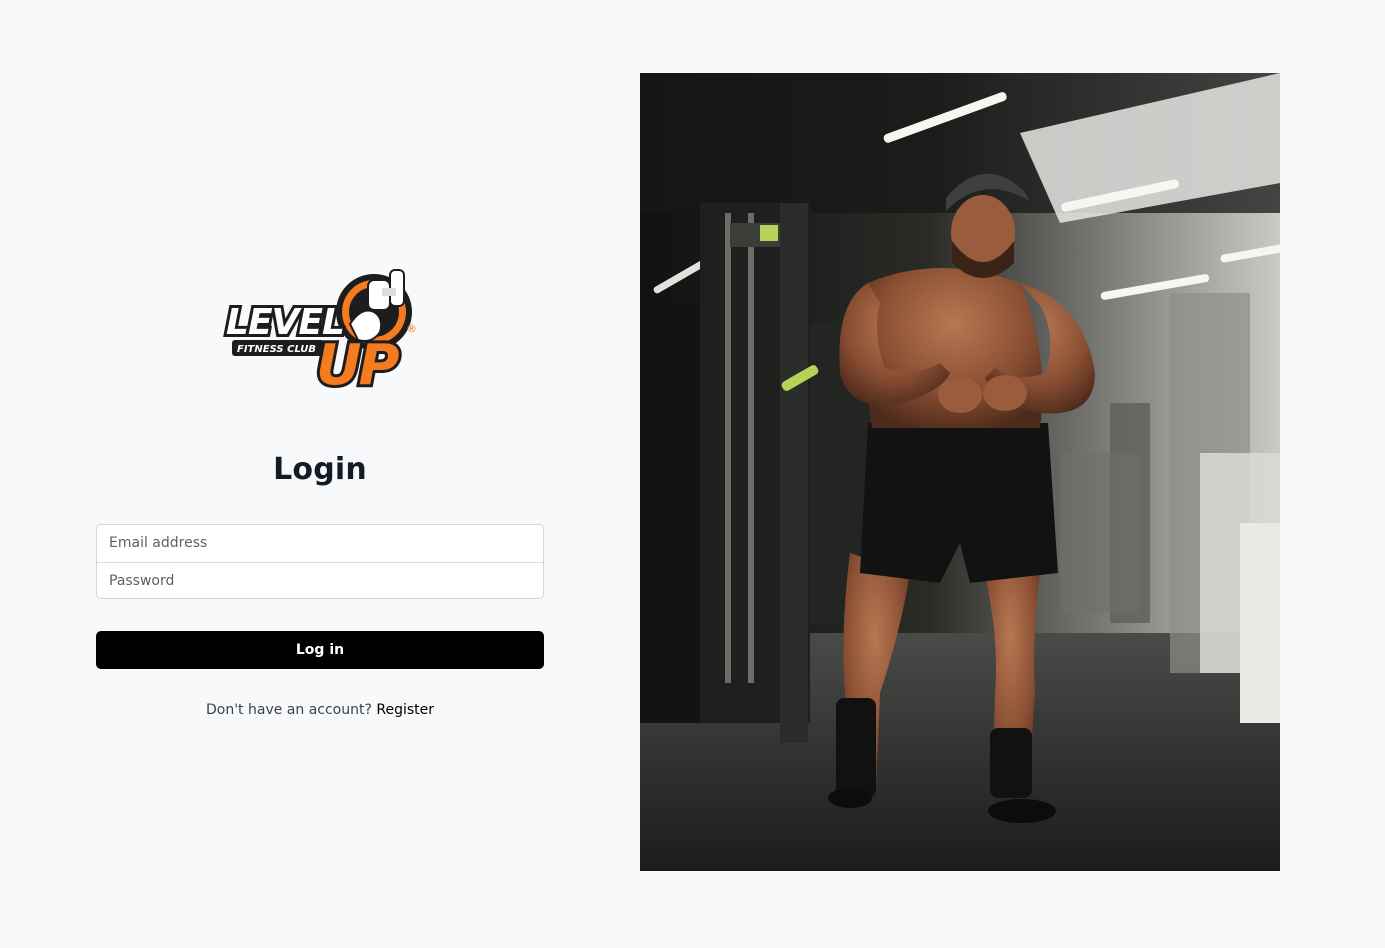 The image size is (1385, 948). Describe the element at coordinates (320, 469) in the screenshot. I see `page-title: Login` at that location.